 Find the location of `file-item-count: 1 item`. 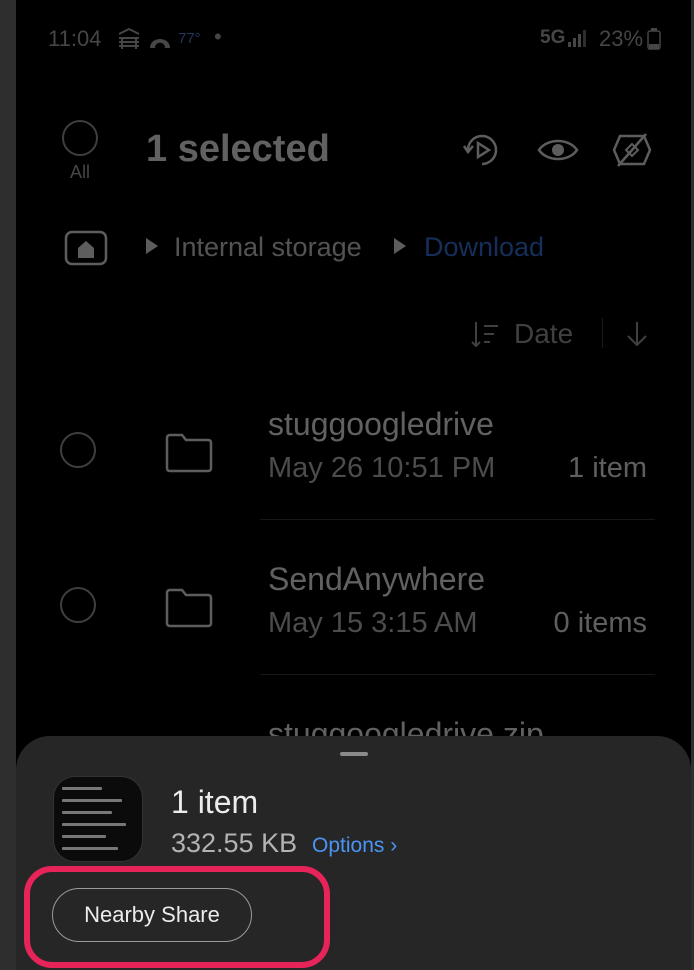

file-item-count: 1 item is located at coordinates (607, 468).